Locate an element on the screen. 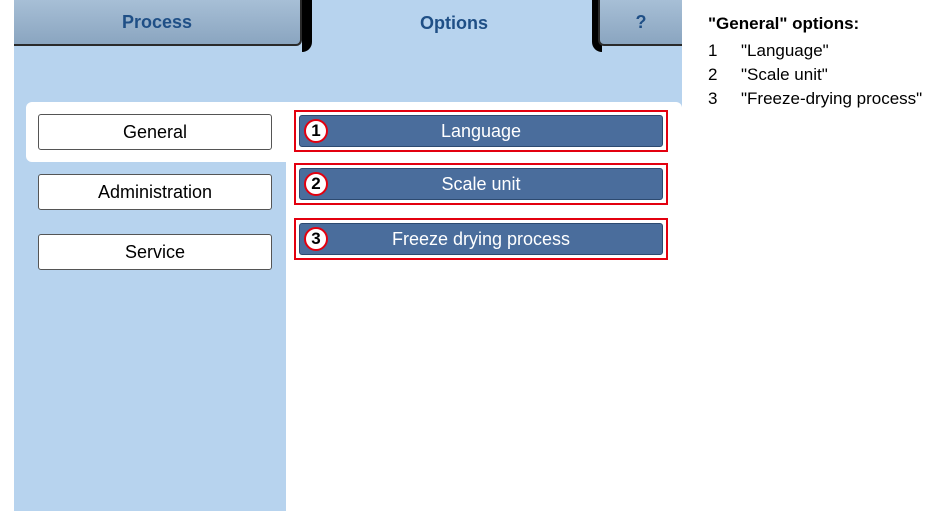  nav-administration-label: Administration is located at coordinates (155, 191).